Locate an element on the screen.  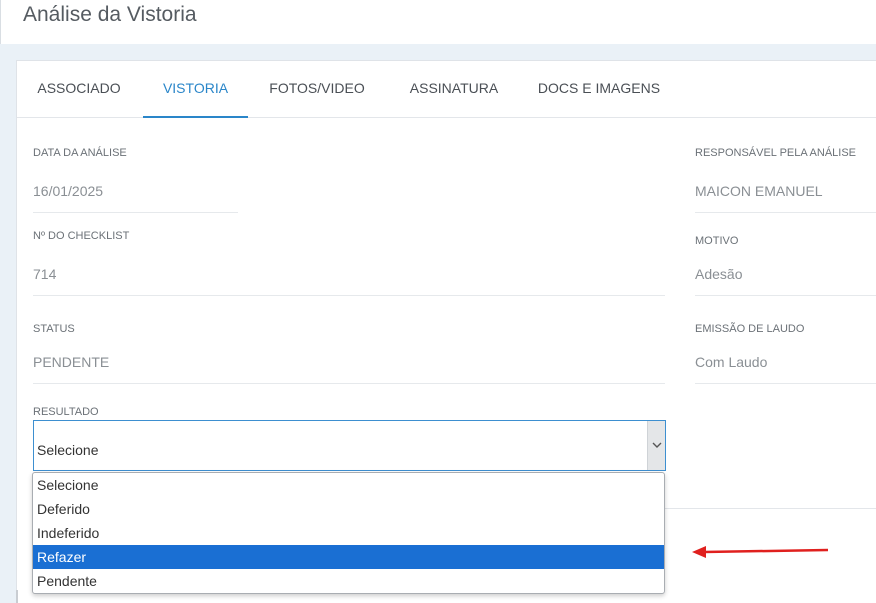
page-header: Análise da Vistoria is located at coordinates (438, 22).